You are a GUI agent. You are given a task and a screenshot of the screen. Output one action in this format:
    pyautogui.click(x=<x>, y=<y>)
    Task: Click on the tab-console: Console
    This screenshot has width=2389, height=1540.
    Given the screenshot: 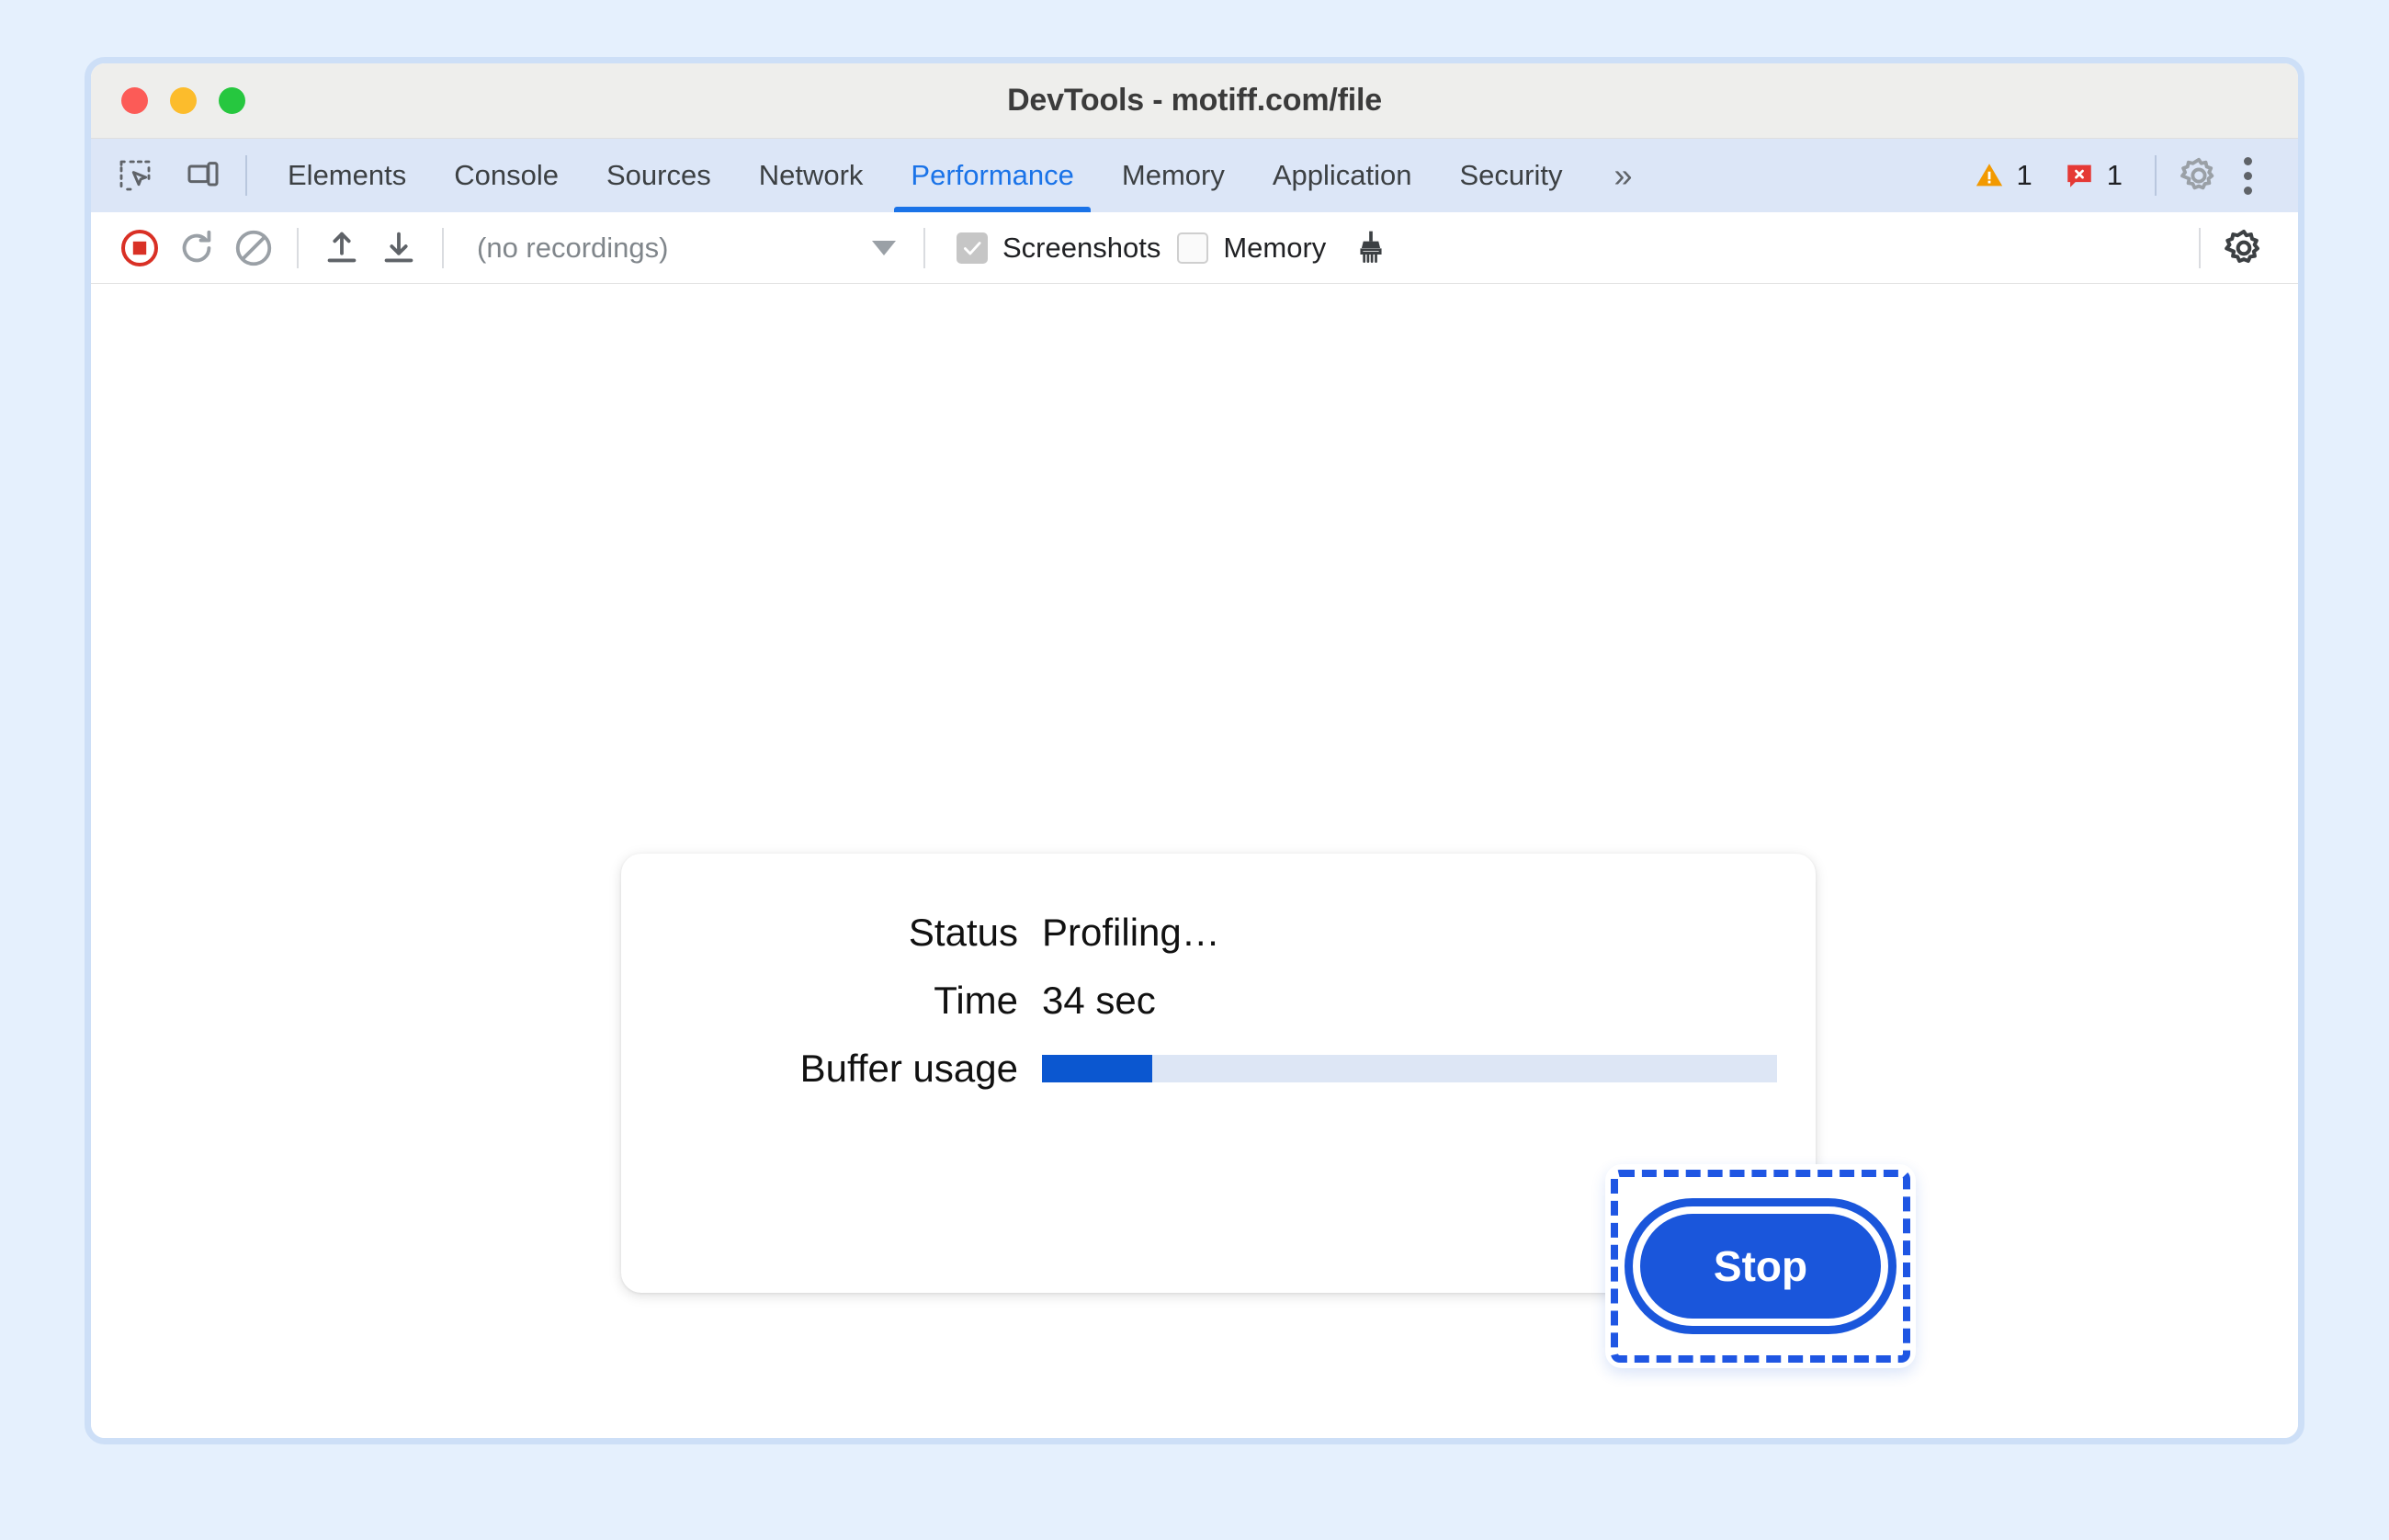 What is the action you would take?
    pyautogui.click(x=506, y=175)
    